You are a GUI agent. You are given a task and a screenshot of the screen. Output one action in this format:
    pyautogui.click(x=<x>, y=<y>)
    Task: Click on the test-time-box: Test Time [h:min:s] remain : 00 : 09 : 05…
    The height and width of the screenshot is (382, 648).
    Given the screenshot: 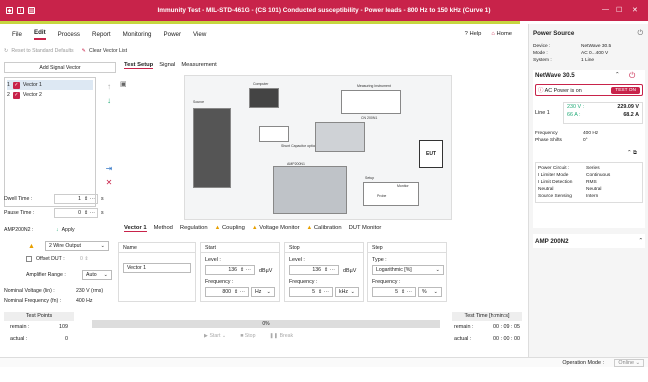 What is the action you would take?
    pyautogui.click(x=487, y=332)
    